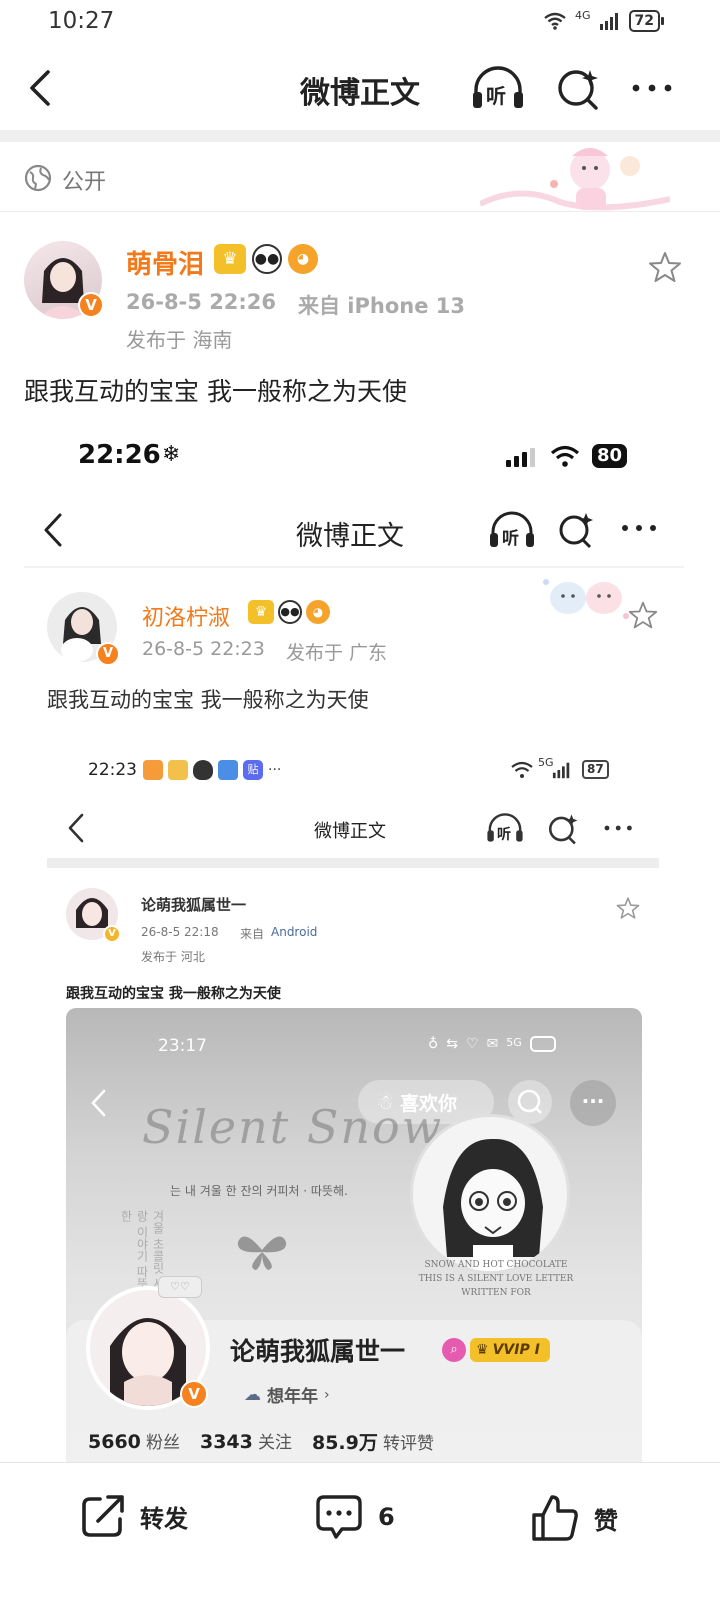 The height and width of the screenshot is (1600, 720). Describe the element at coordinates (38, 178) in the screenshot. I see `globe-icon` at that location.